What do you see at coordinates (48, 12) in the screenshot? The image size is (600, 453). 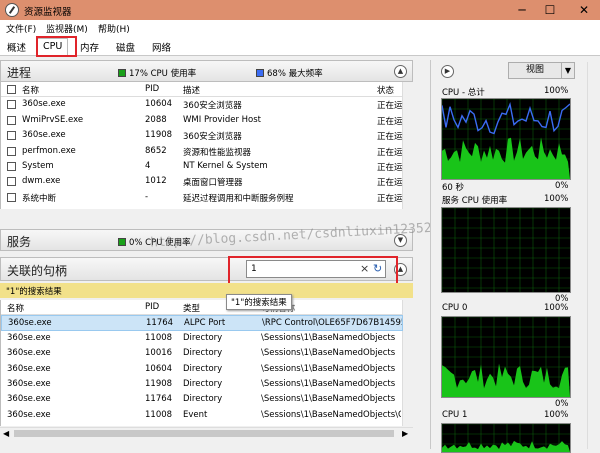 I see `window-title: 资源监视器` at bounding box center [48, 12].